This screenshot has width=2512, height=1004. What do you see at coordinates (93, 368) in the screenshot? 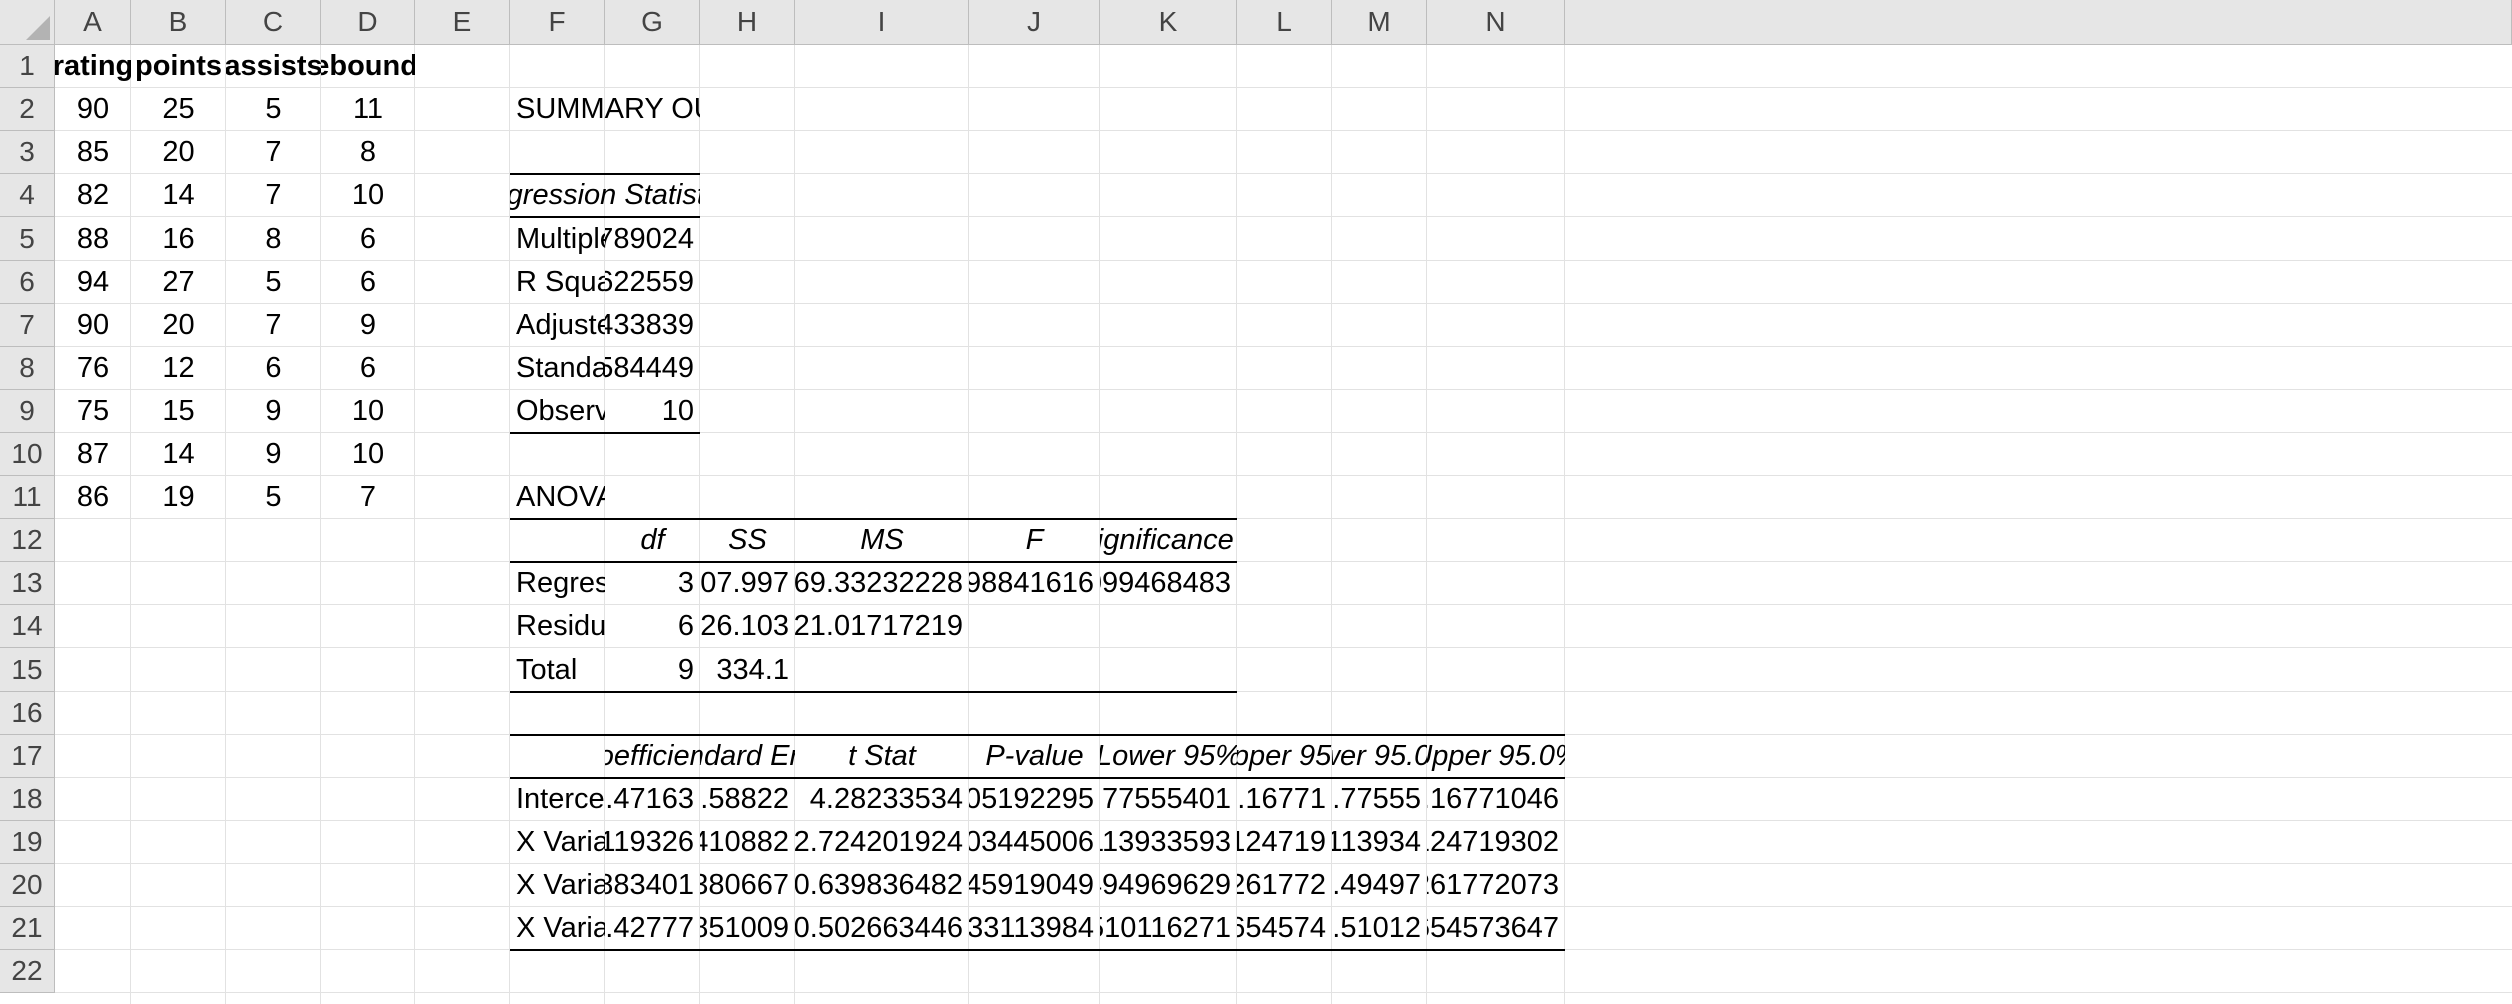
I see `data-cell: 76` at bounding box center [93, 368].